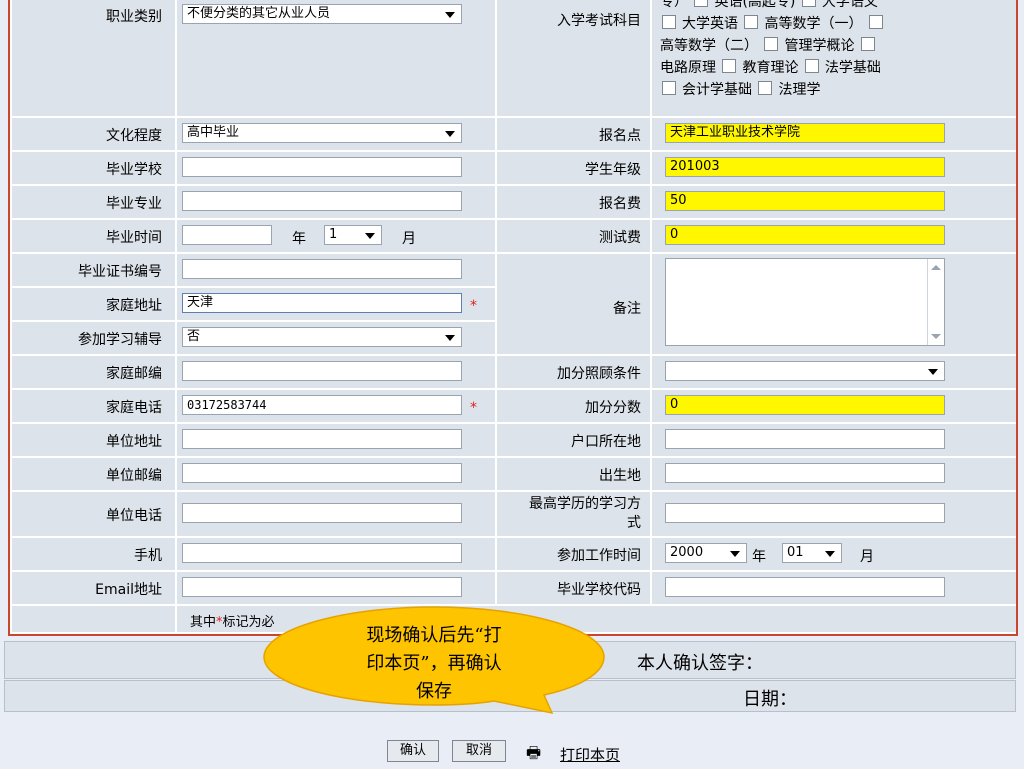 The width and height of the screenshot is (1024, 769). I want to click on tutoring-label: 参加学习辅导, so click(120, 340).